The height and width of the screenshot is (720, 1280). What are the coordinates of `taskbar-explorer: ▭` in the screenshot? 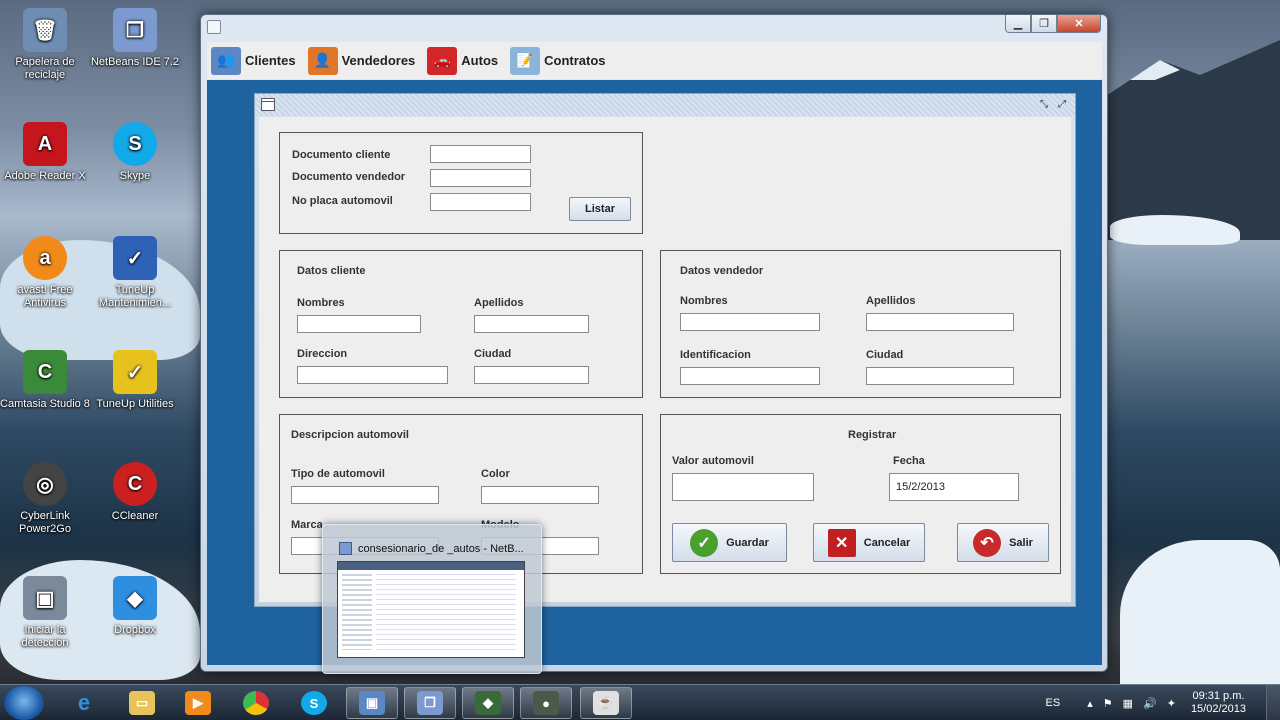 It's located at (142, 703).